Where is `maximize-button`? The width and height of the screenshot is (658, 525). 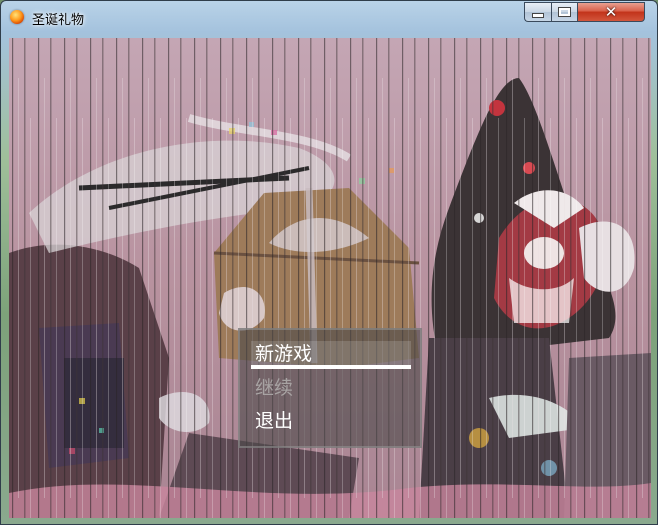 maximize-button is located at coordinates (564, 12).